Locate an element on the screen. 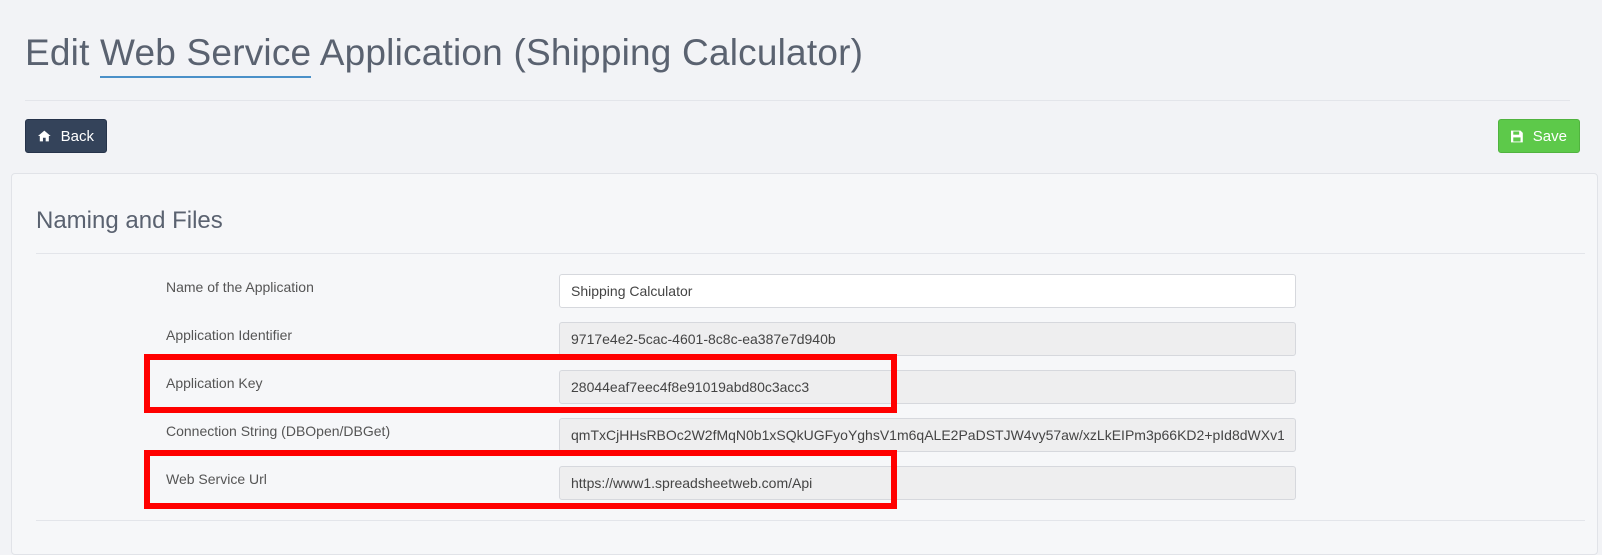 The width and height of the screenshot is (1602, 555). back-button: Back is located at coordinates (66, 136).